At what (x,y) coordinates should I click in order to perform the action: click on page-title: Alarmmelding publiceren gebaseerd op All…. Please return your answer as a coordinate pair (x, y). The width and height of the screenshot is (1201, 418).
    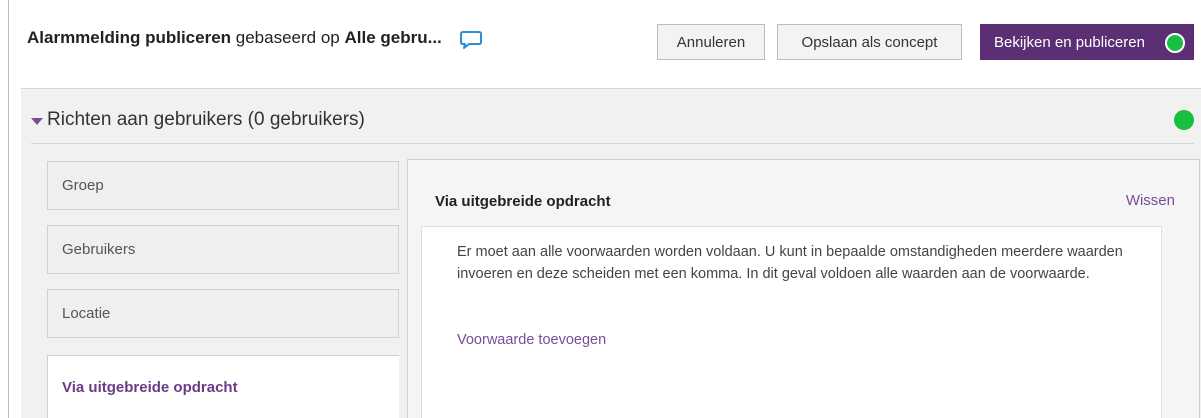
    Looking at the image, I should click on (234, 38).